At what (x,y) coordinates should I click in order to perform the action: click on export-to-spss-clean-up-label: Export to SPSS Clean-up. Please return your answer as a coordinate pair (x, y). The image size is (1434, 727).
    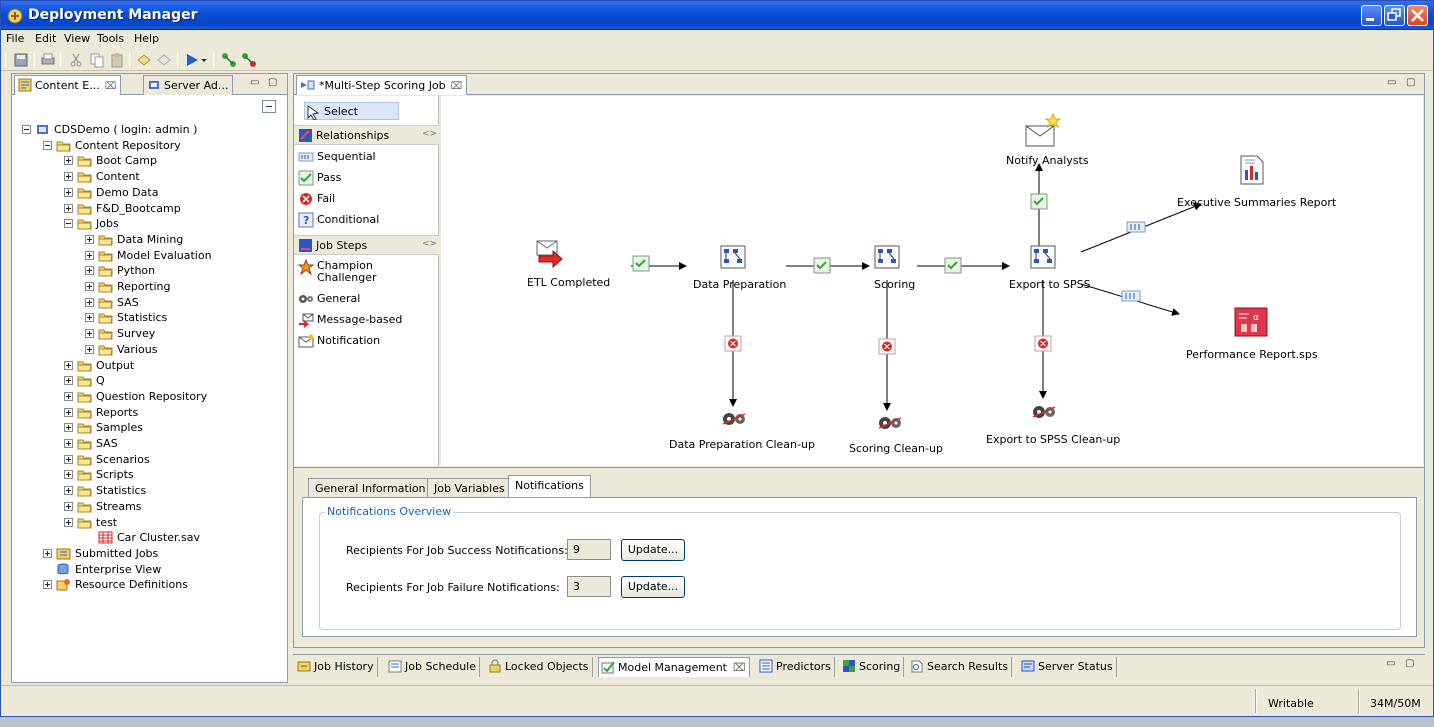
    Looking at the image, I should click on (1053, 439).